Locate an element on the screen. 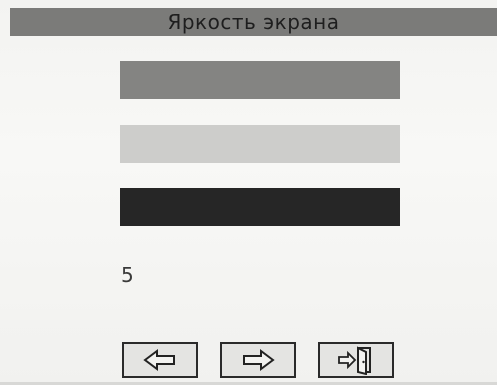 The width and height of the screenshot is (497, 385). preview-bar-light-gray is located at coordinates (260, 144).